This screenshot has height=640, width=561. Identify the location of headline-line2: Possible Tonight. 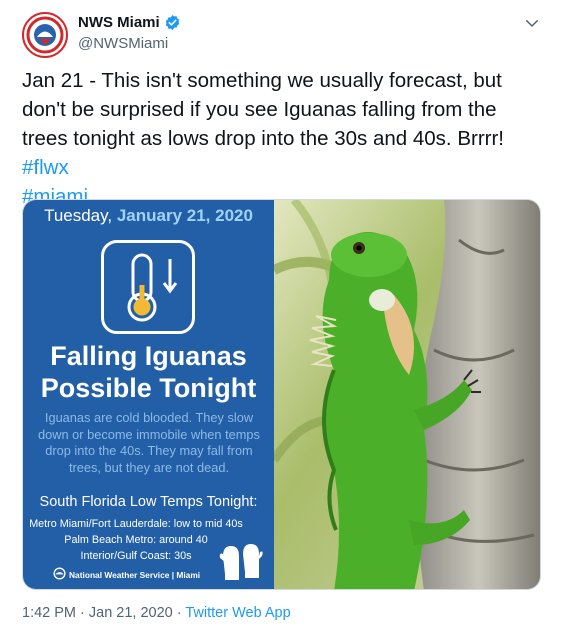
(148, 388).